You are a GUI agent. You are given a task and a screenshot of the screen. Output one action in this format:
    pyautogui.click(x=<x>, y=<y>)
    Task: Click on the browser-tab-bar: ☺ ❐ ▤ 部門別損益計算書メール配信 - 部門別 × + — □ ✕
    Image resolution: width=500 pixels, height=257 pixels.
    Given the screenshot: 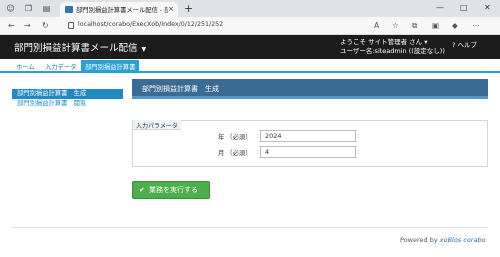 What is the action you would take?
    pyautogui.click(x=250, y=8)
    